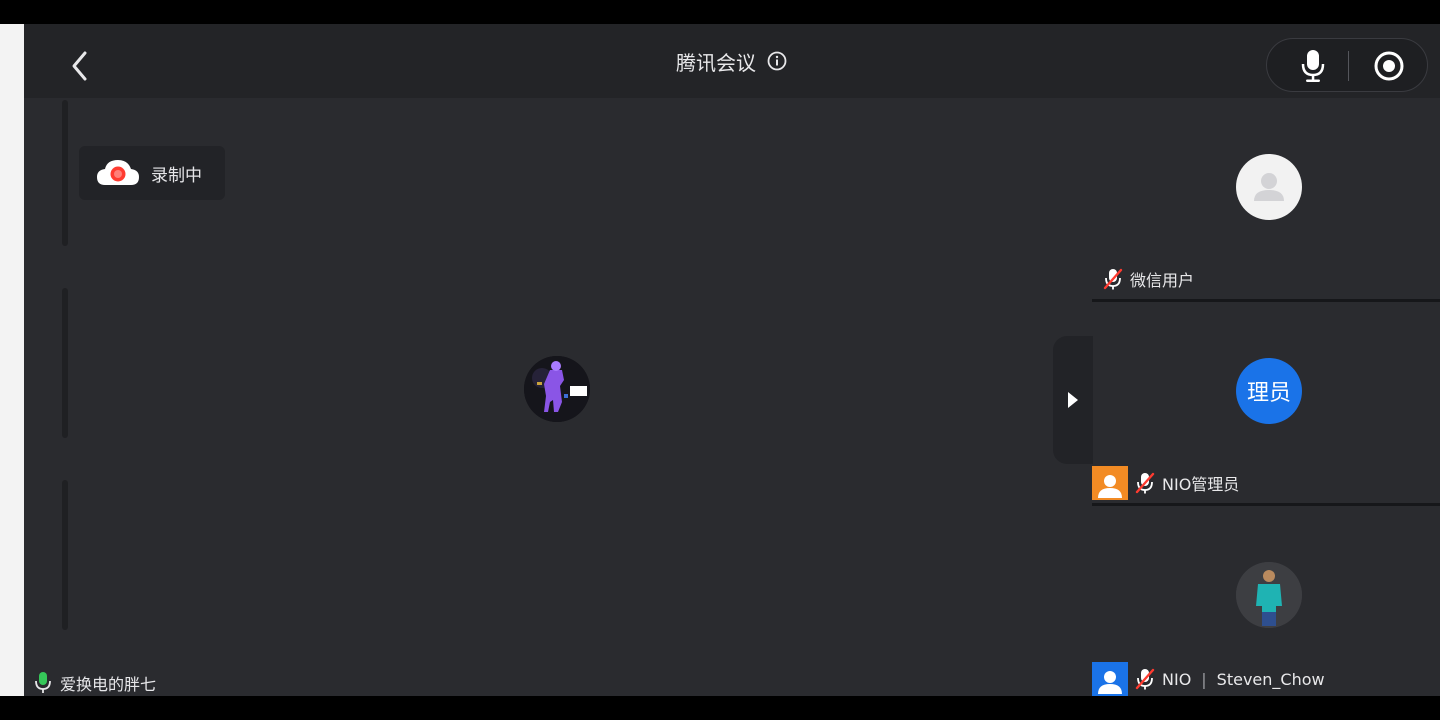  I want to click on recording-badge: 录制中, so click(152, 173).